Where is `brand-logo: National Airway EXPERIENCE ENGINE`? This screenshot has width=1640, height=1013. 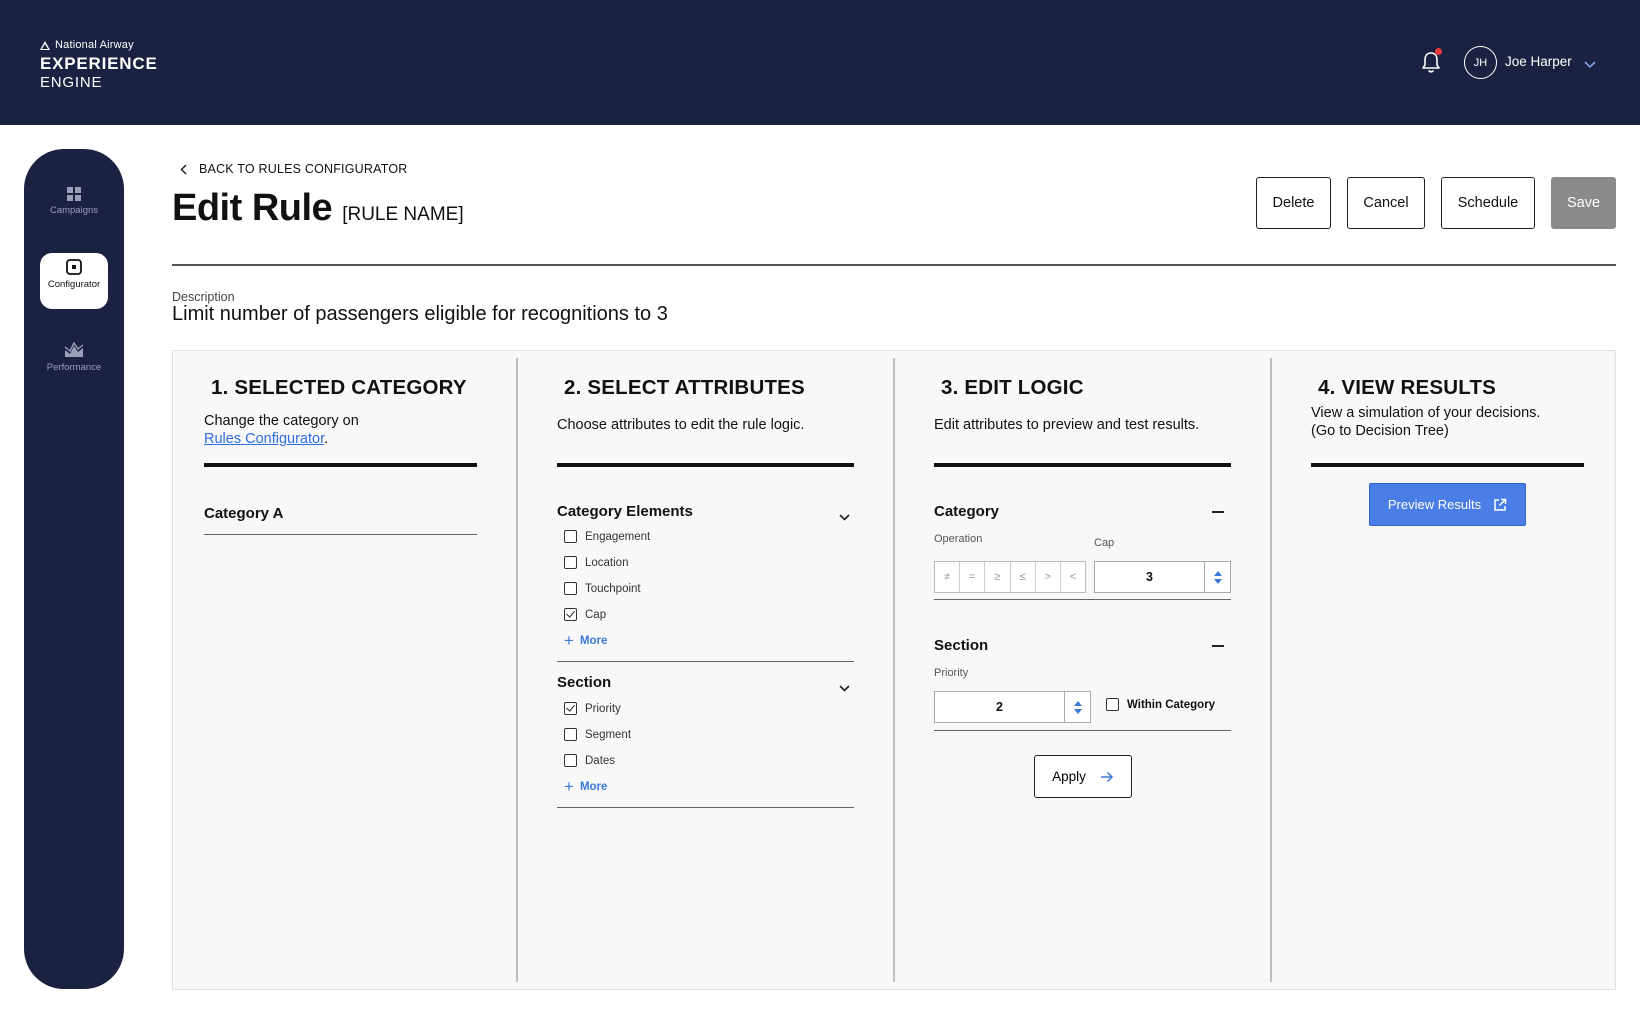
brand-logo: National Airway EXPERIENCE ENGINE is located at coordinates (99, 65).